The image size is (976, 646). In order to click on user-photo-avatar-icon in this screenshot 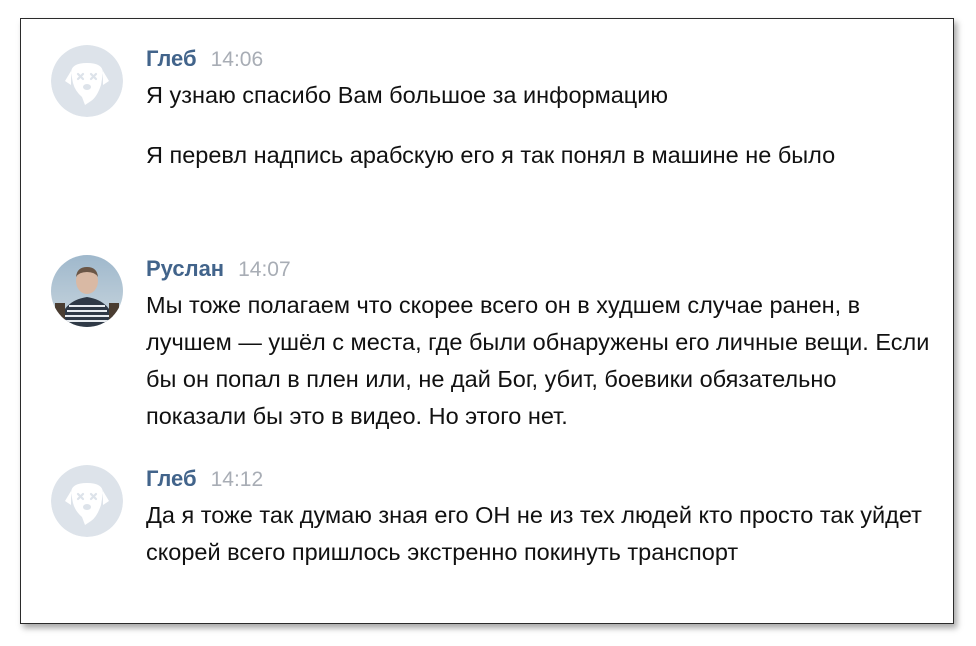, I will do `click(87, 291)`.